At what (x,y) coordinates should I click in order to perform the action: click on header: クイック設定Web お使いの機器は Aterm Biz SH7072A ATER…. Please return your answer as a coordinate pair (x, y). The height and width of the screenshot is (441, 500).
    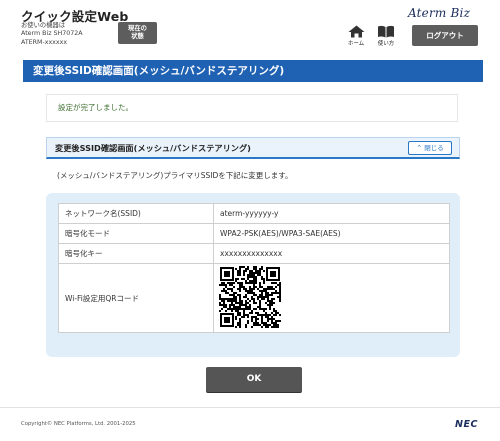
    Looking at the image, I should click on (250, 28).